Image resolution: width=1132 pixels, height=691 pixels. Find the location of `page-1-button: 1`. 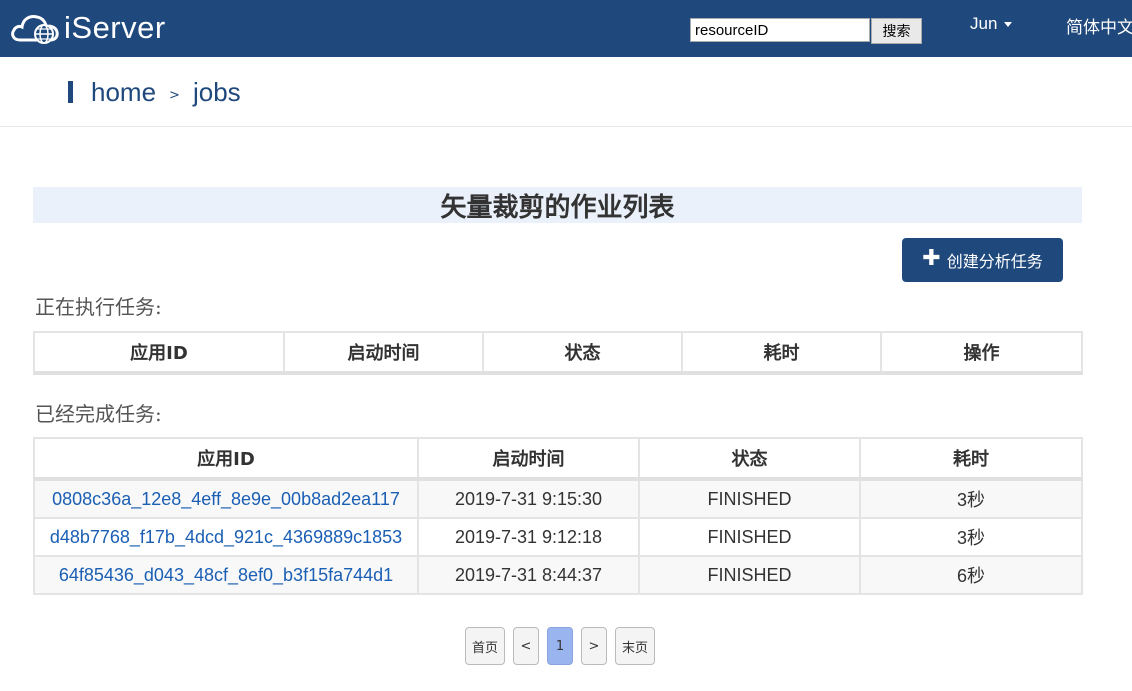

page-1-button: 1 is located at coordinates (560, 646).